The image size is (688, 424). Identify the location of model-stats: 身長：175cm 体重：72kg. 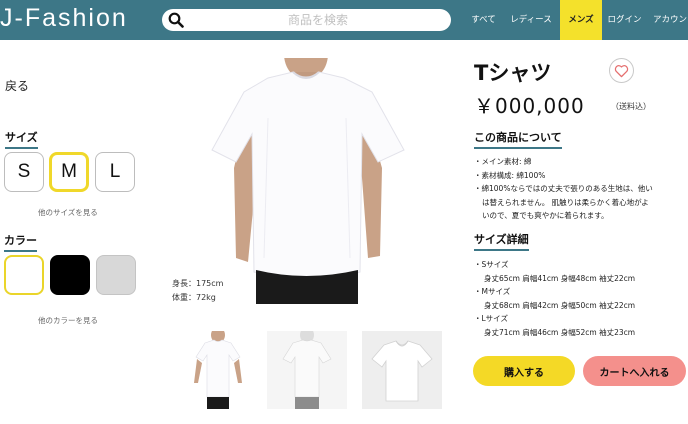
(197, 291).